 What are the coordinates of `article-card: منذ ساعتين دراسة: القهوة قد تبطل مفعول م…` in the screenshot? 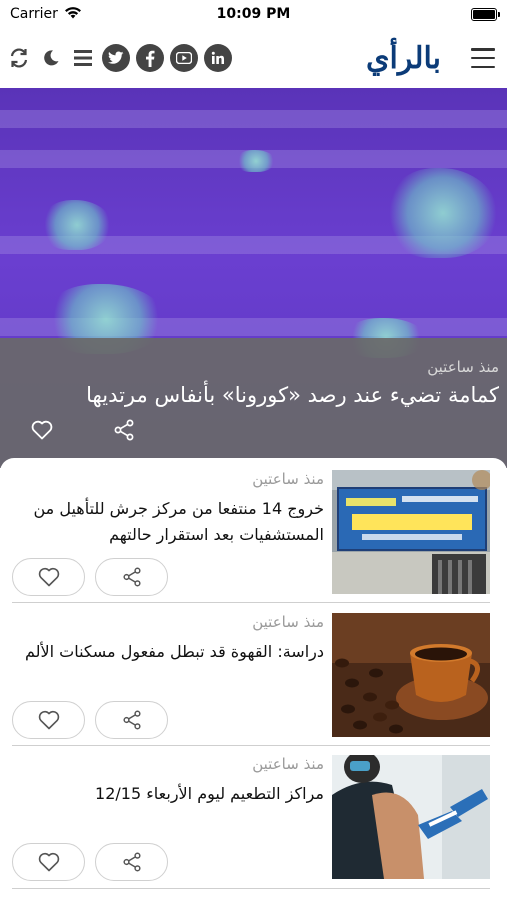 It's located at (251, 678).